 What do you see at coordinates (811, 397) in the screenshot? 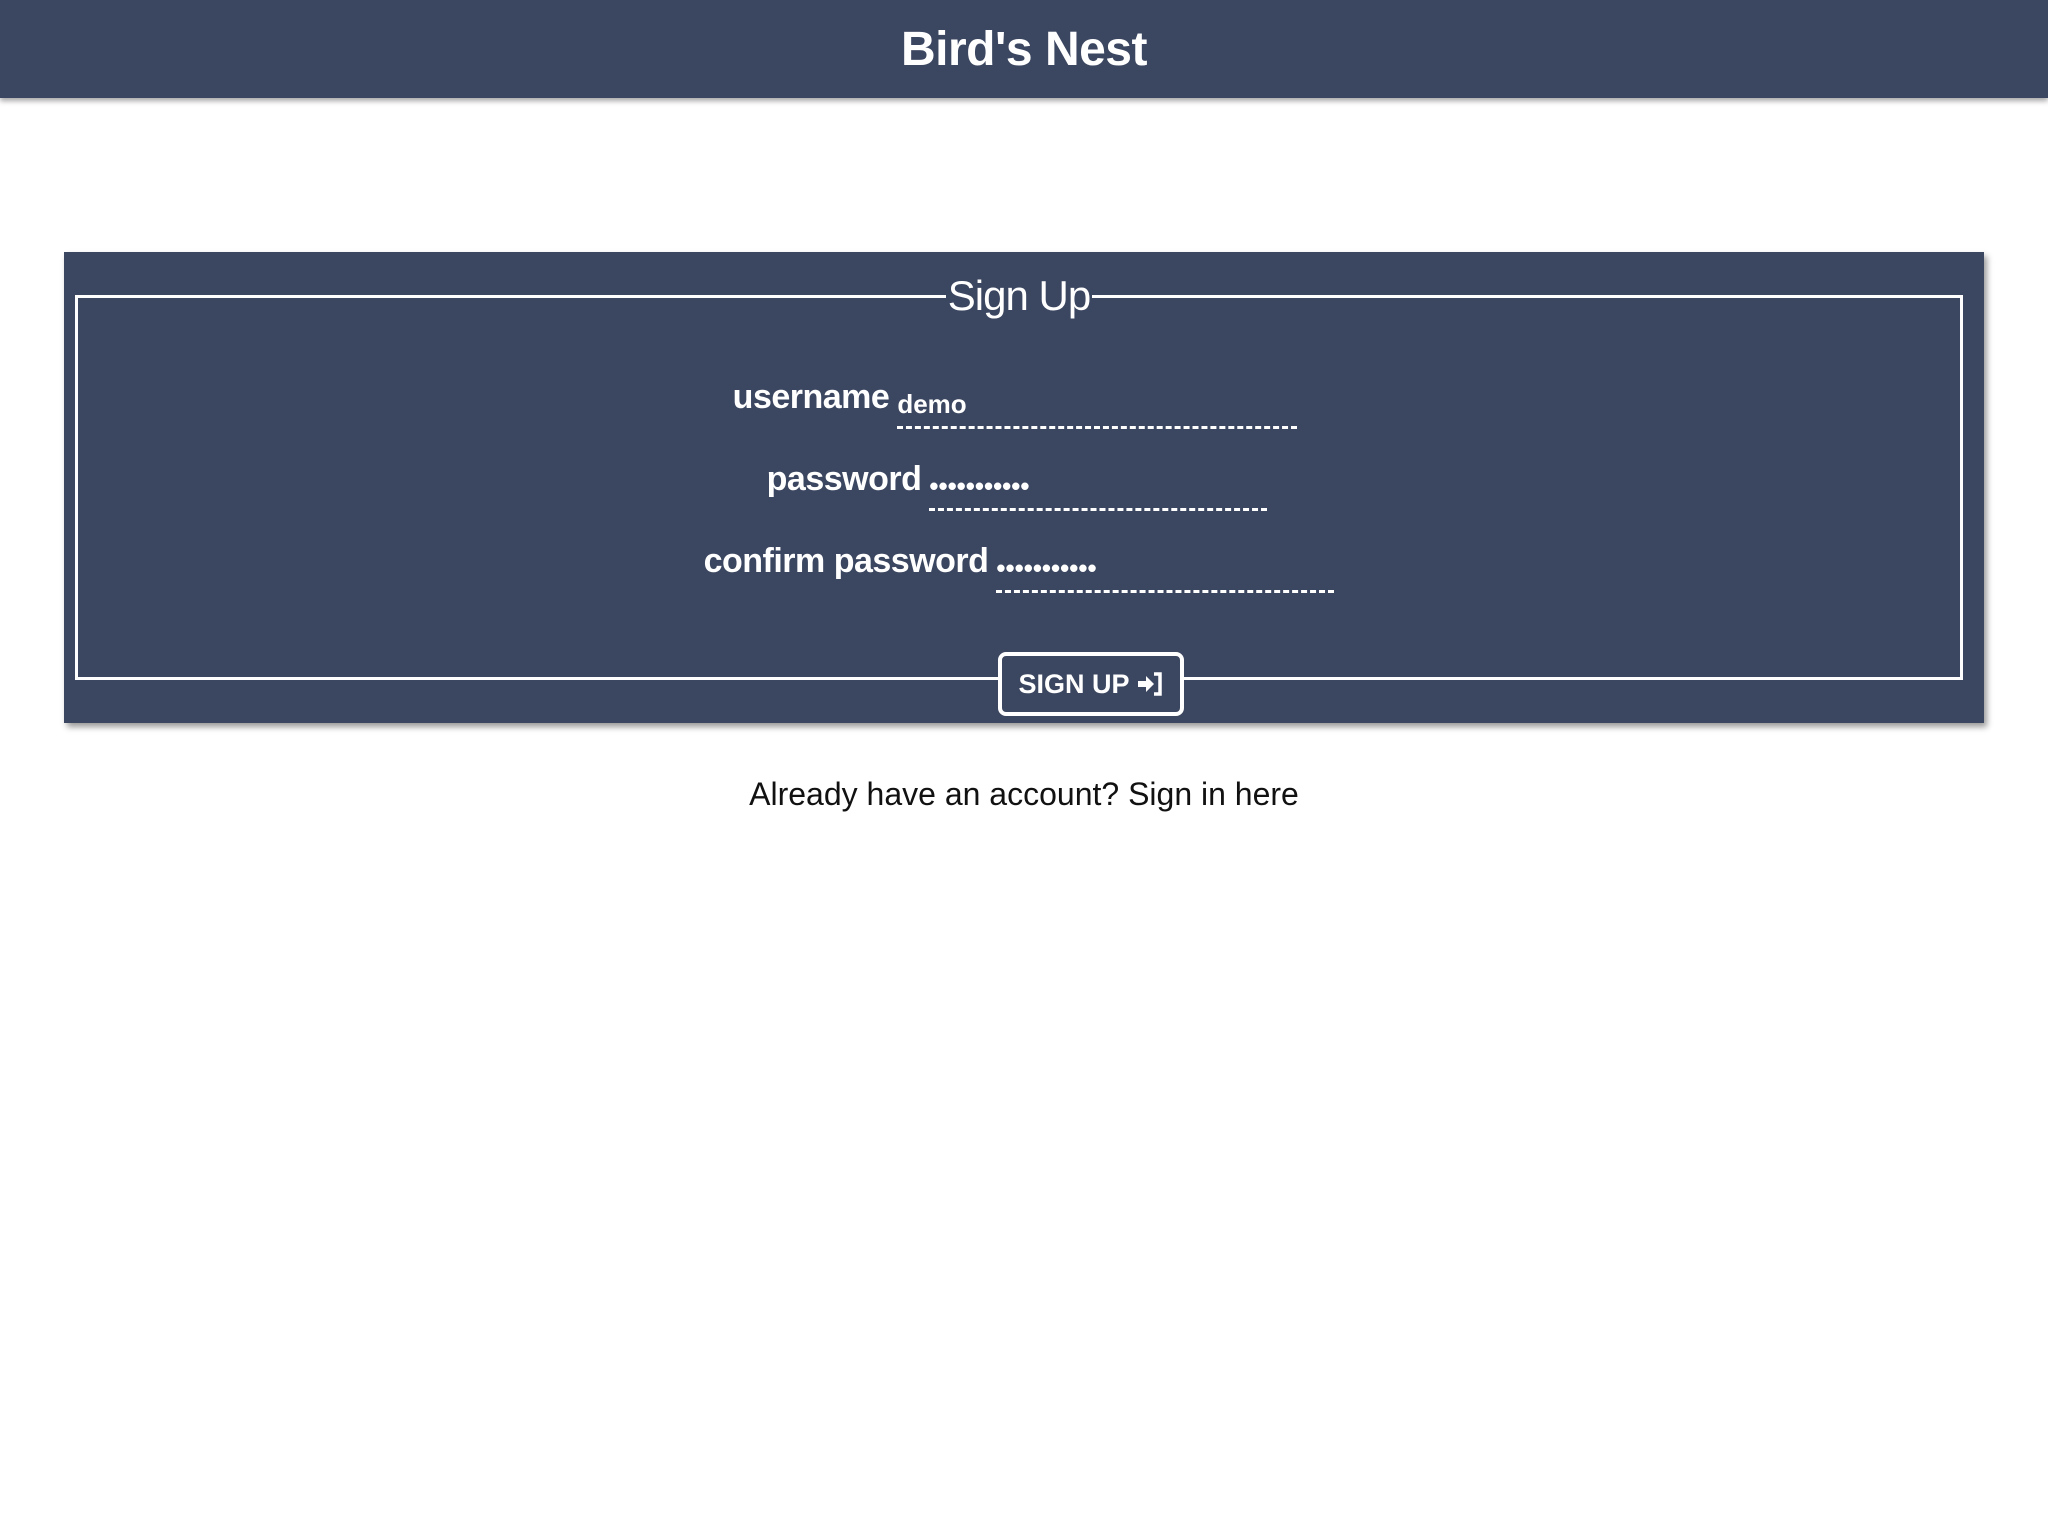
I see `username-label: username` at bounding box center [811, 397].